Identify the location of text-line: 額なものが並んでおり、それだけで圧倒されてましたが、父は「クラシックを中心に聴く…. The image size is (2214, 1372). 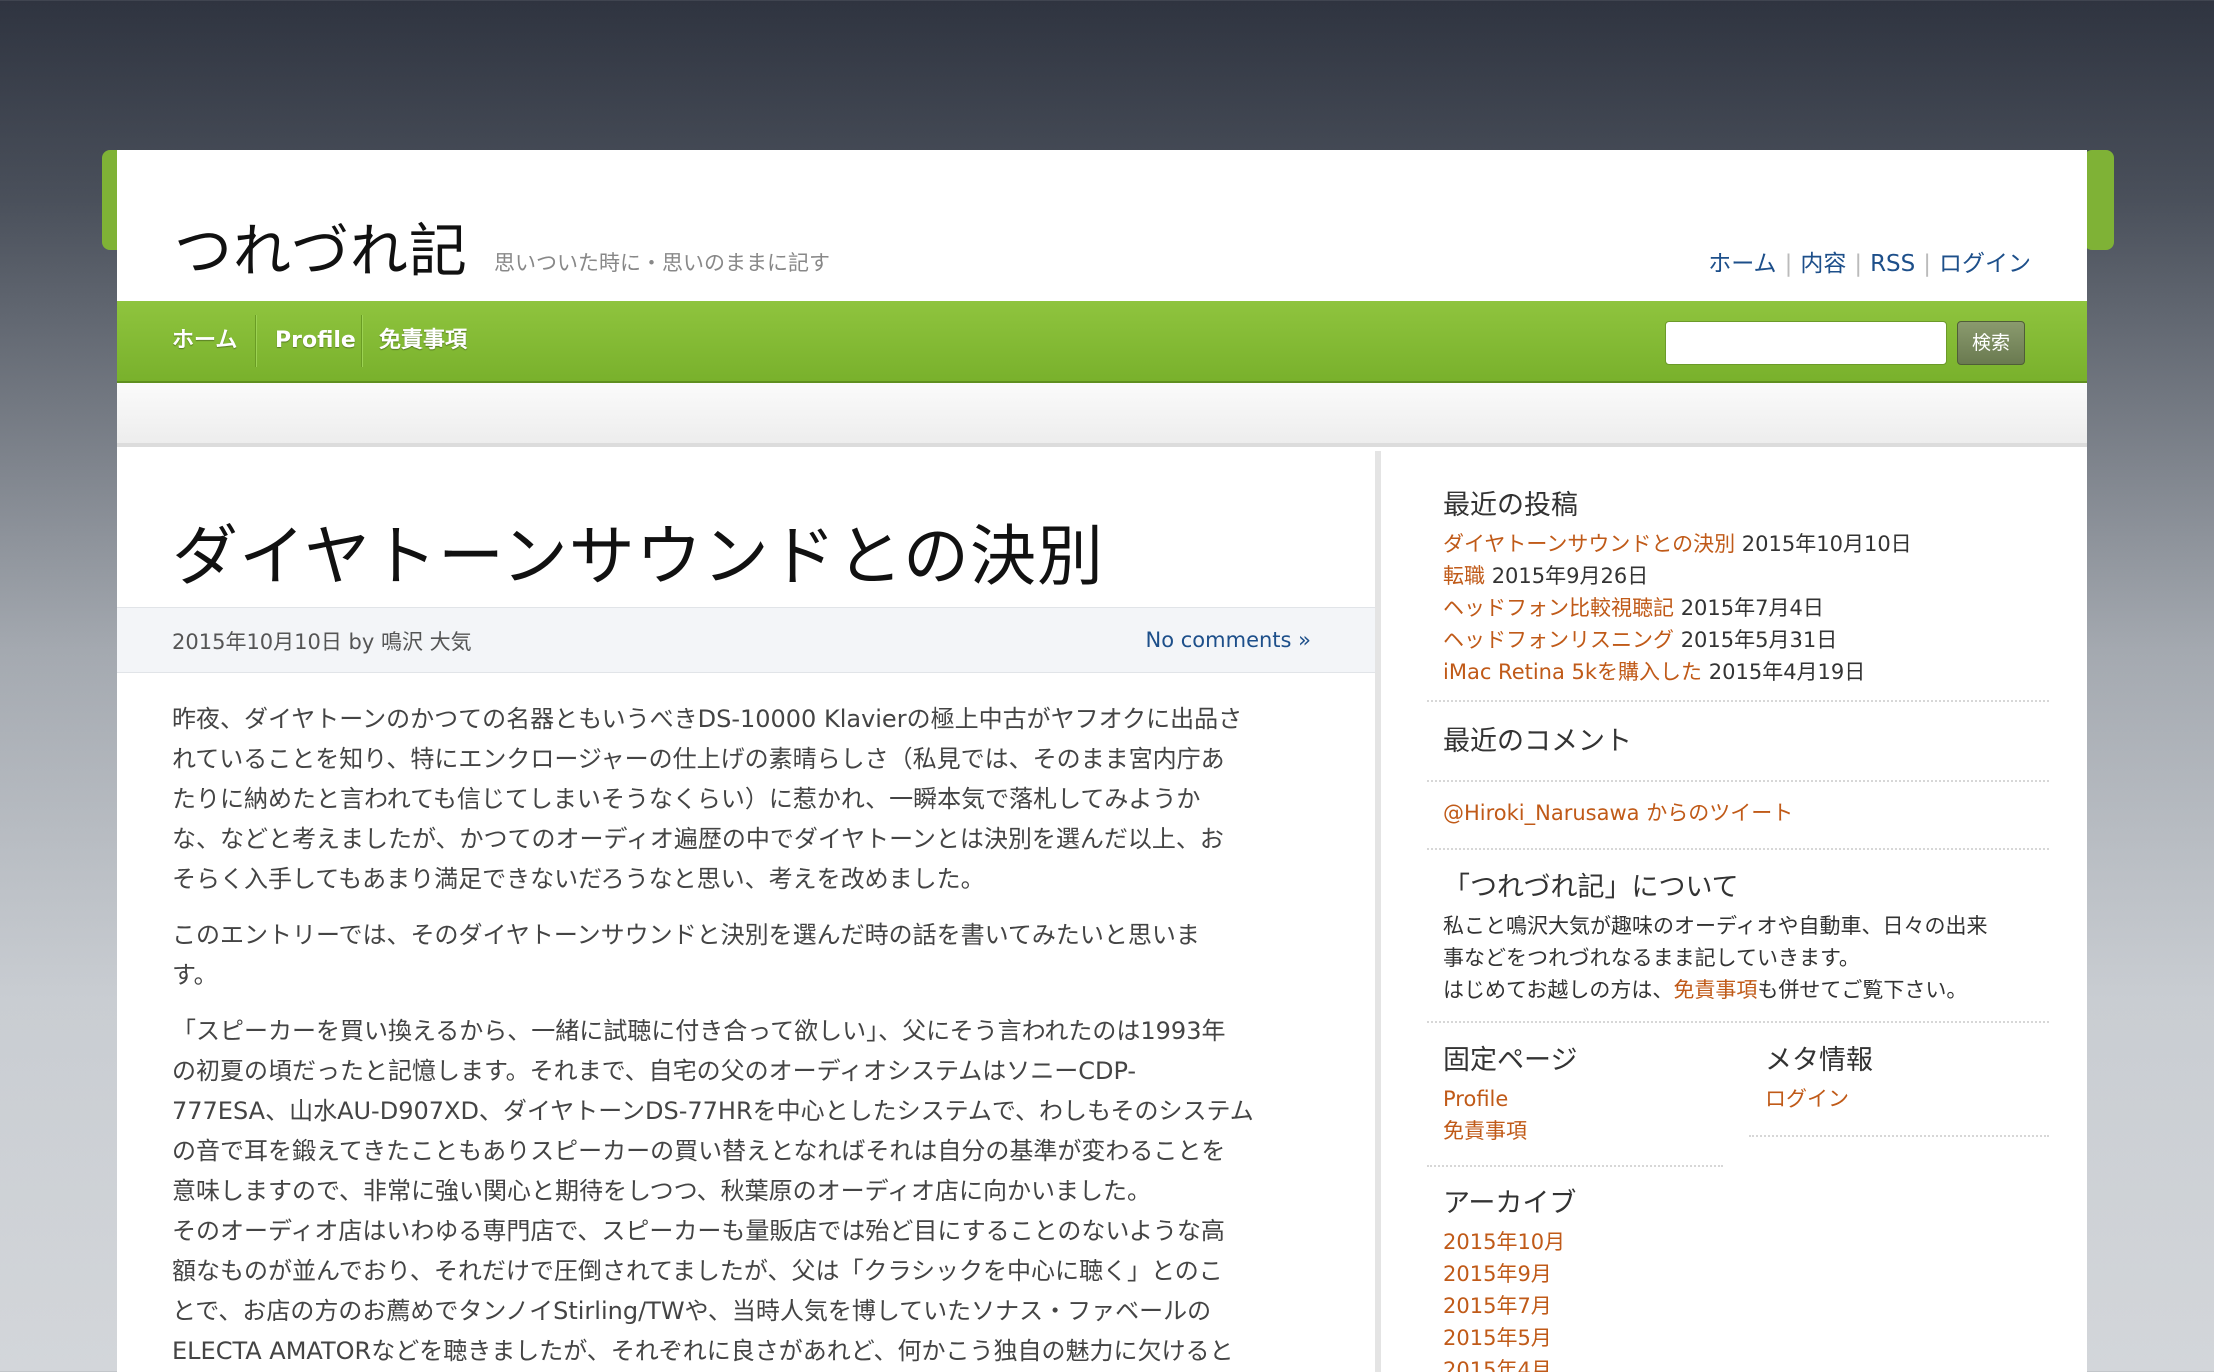
(697, 1271).